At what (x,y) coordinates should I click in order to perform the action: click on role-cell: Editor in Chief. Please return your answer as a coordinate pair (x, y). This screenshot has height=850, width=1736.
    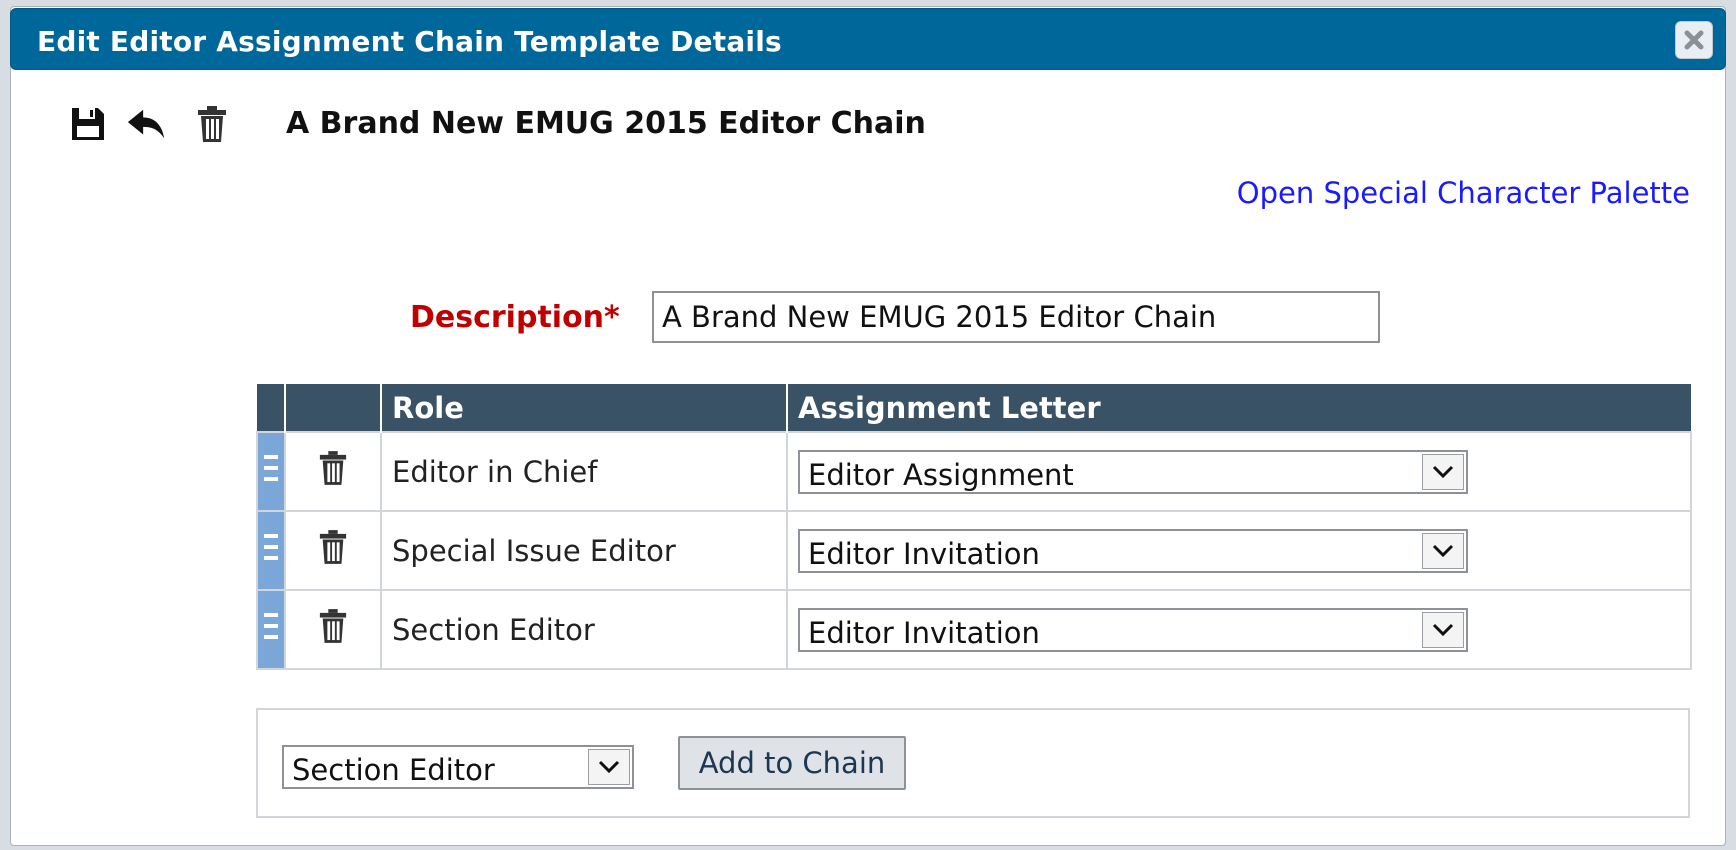
    Looking at the image, I should click on (584, 471).